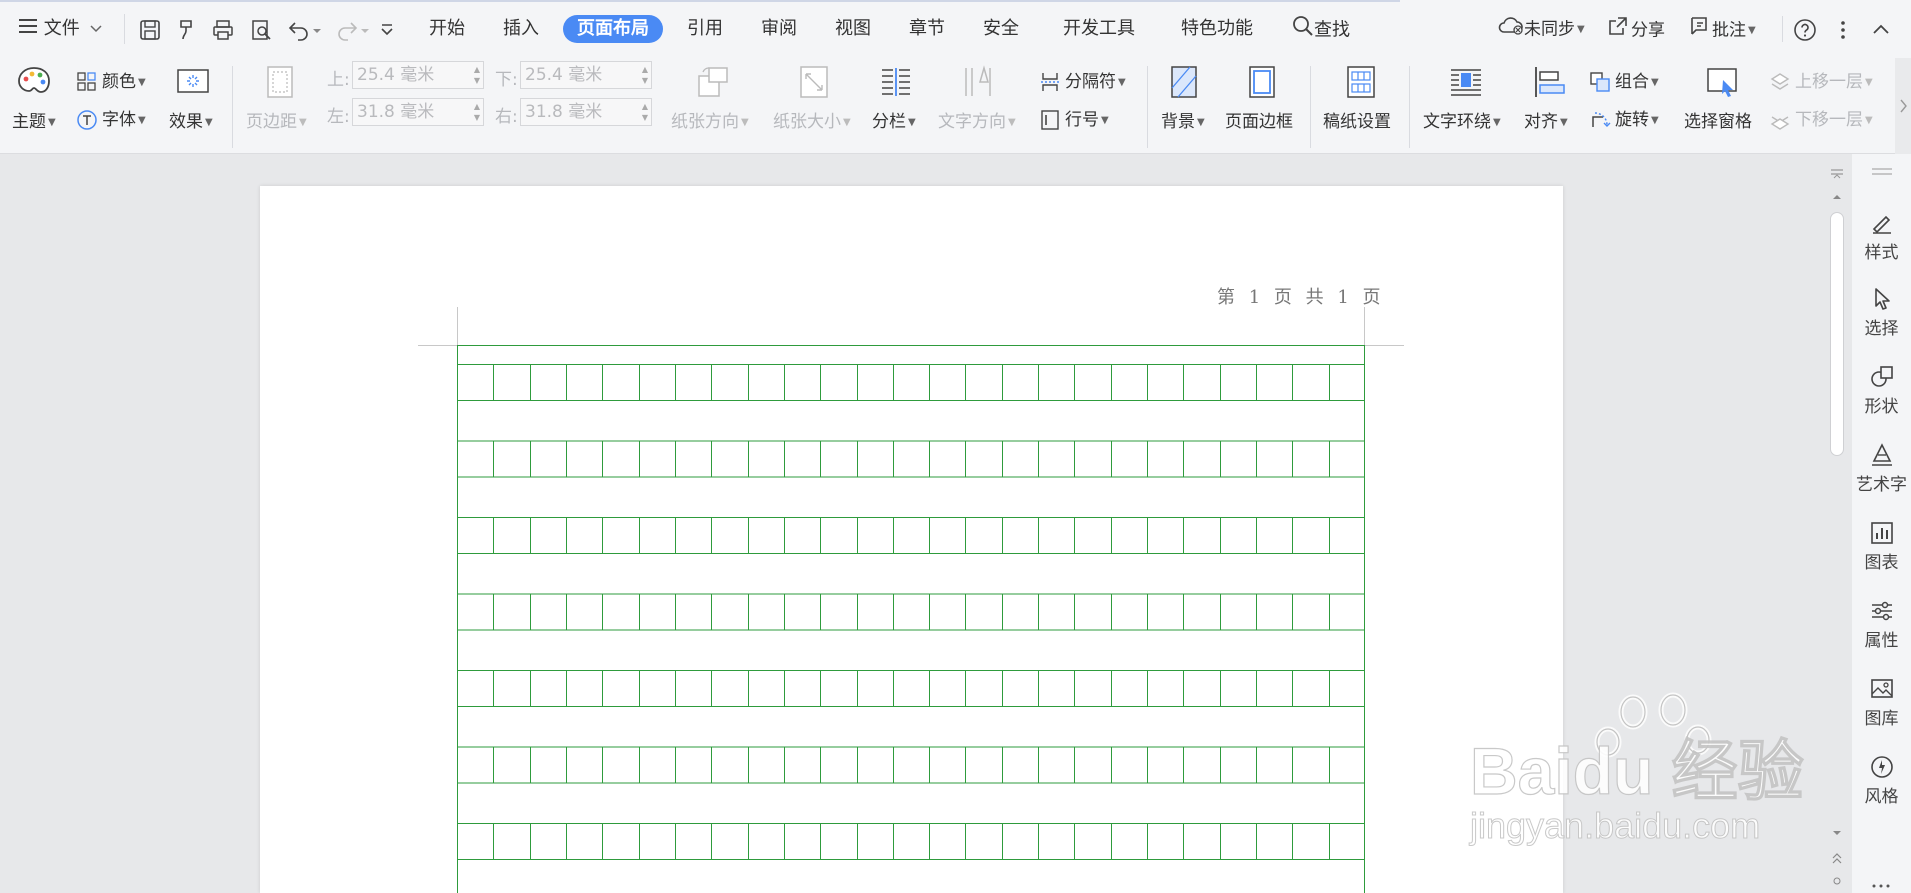  I want to click on manuscript-grid-icon, so click(1361, 82).